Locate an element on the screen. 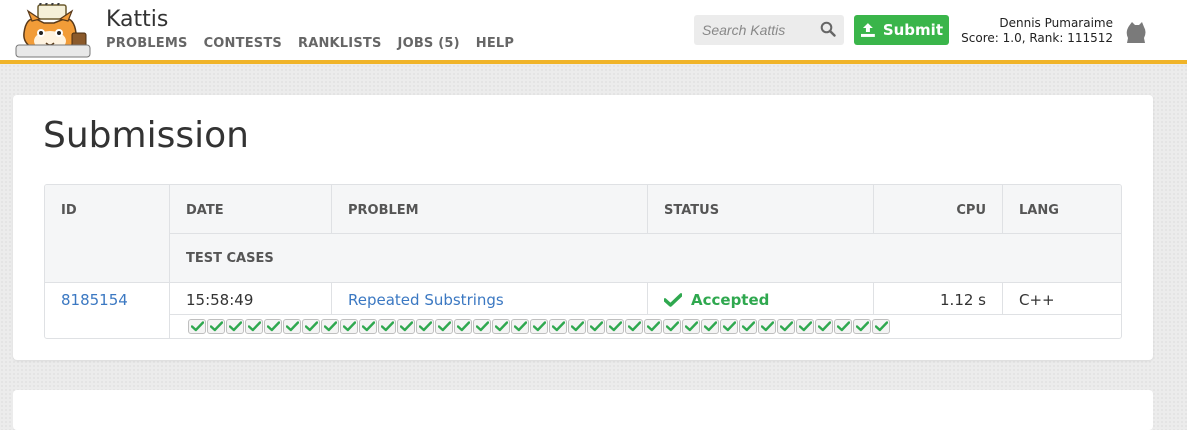  search-input is located at coordinates (758, 30).